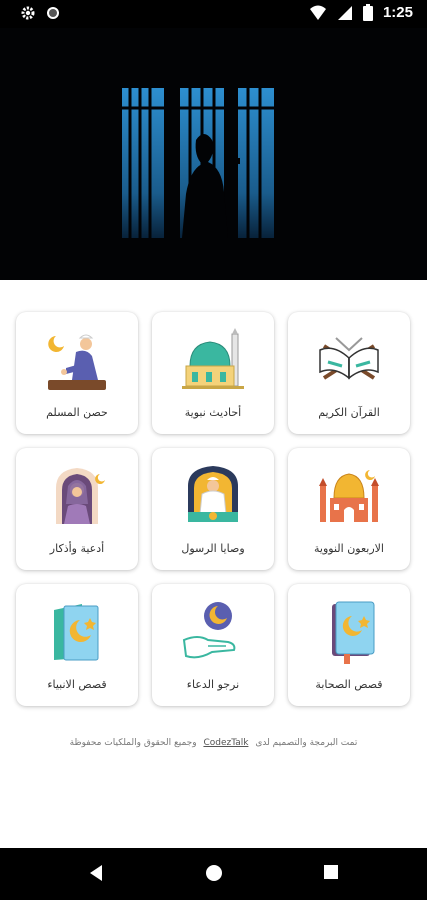  Describe the element at coordinates (213, 684) in the screenshot. I see `card-label: نرجو الدعاء` at that location.